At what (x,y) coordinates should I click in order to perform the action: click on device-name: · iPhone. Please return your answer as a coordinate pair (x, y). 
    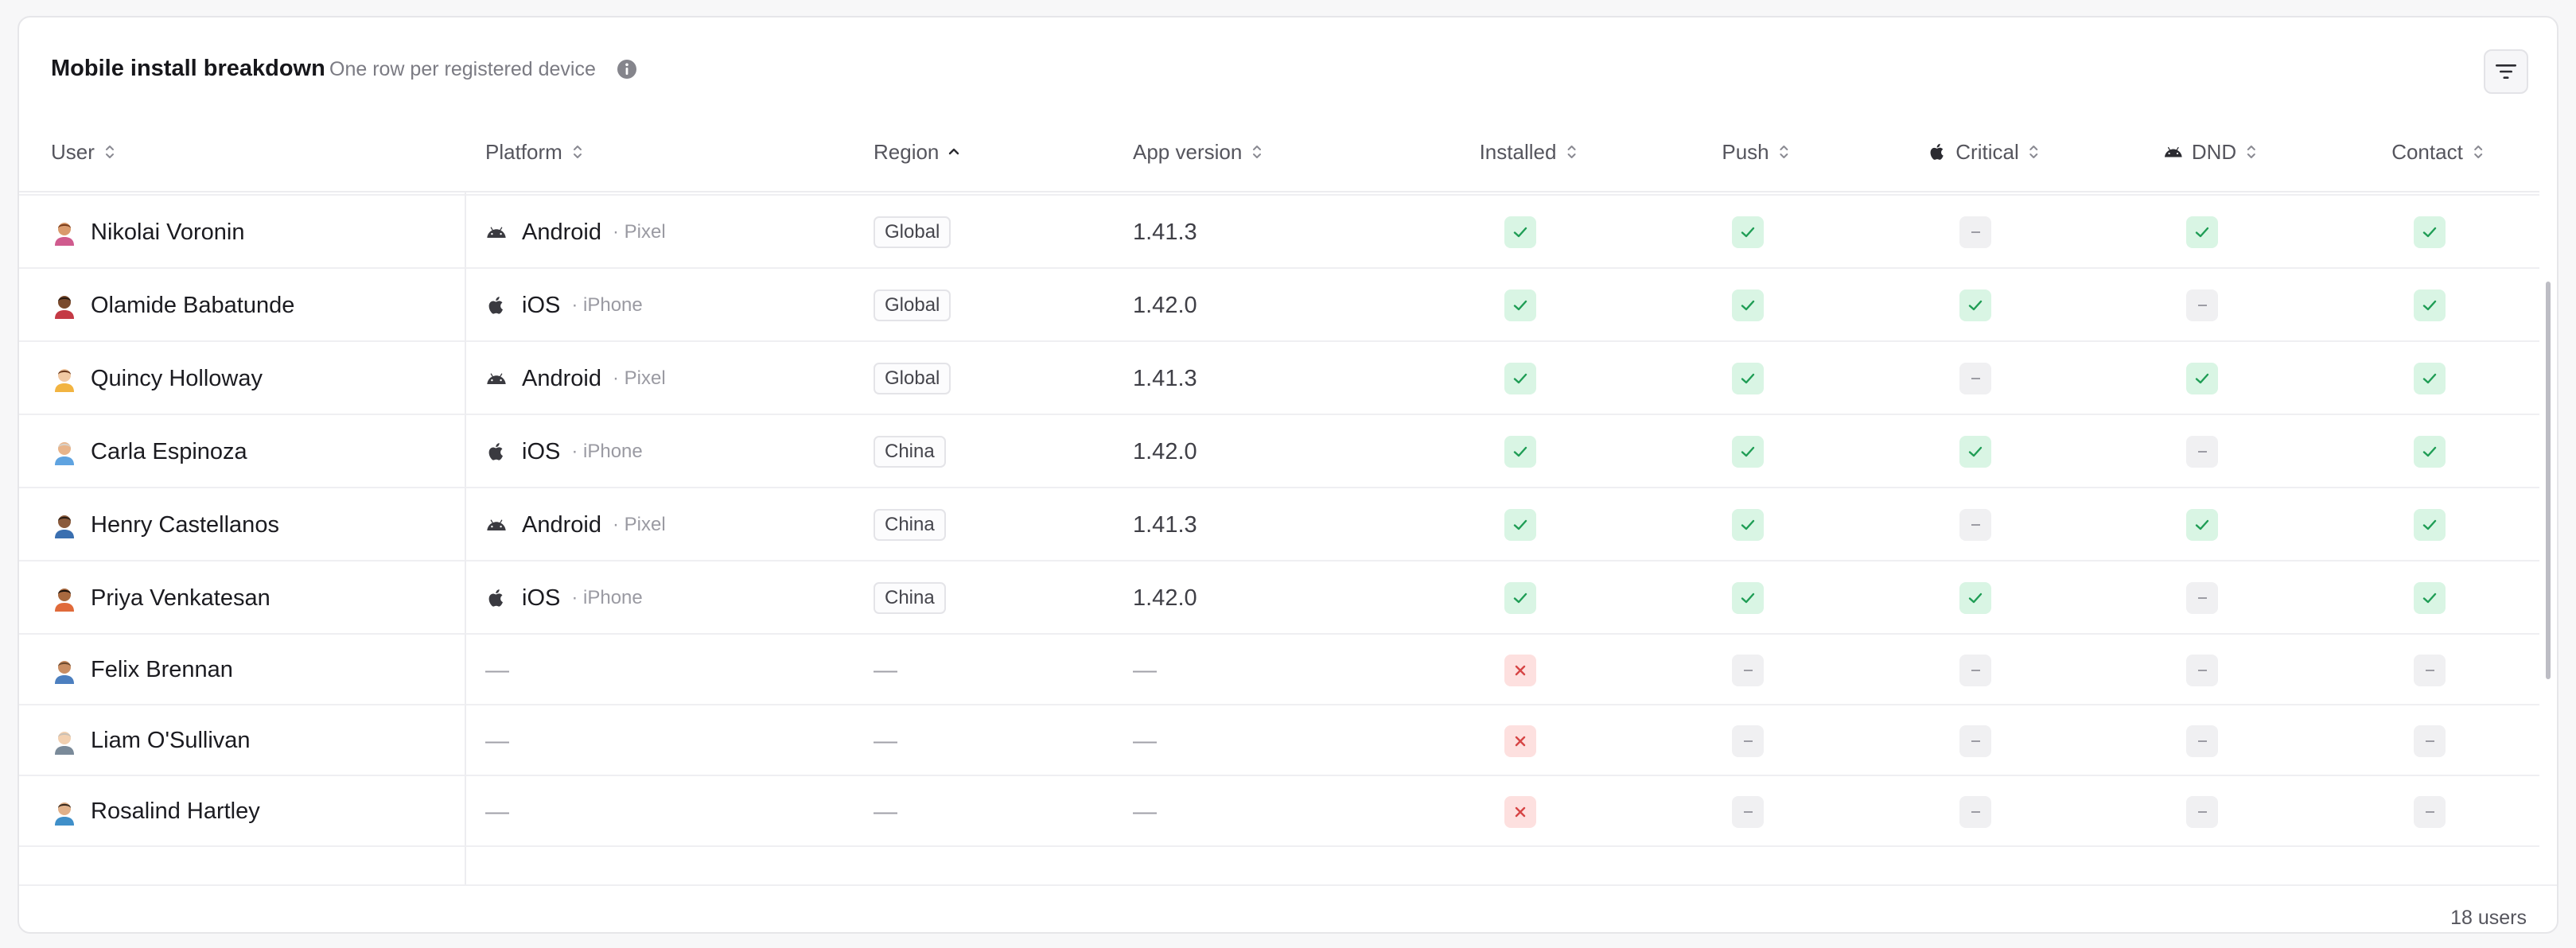
    Looking at the image, I should click on (607, 597).